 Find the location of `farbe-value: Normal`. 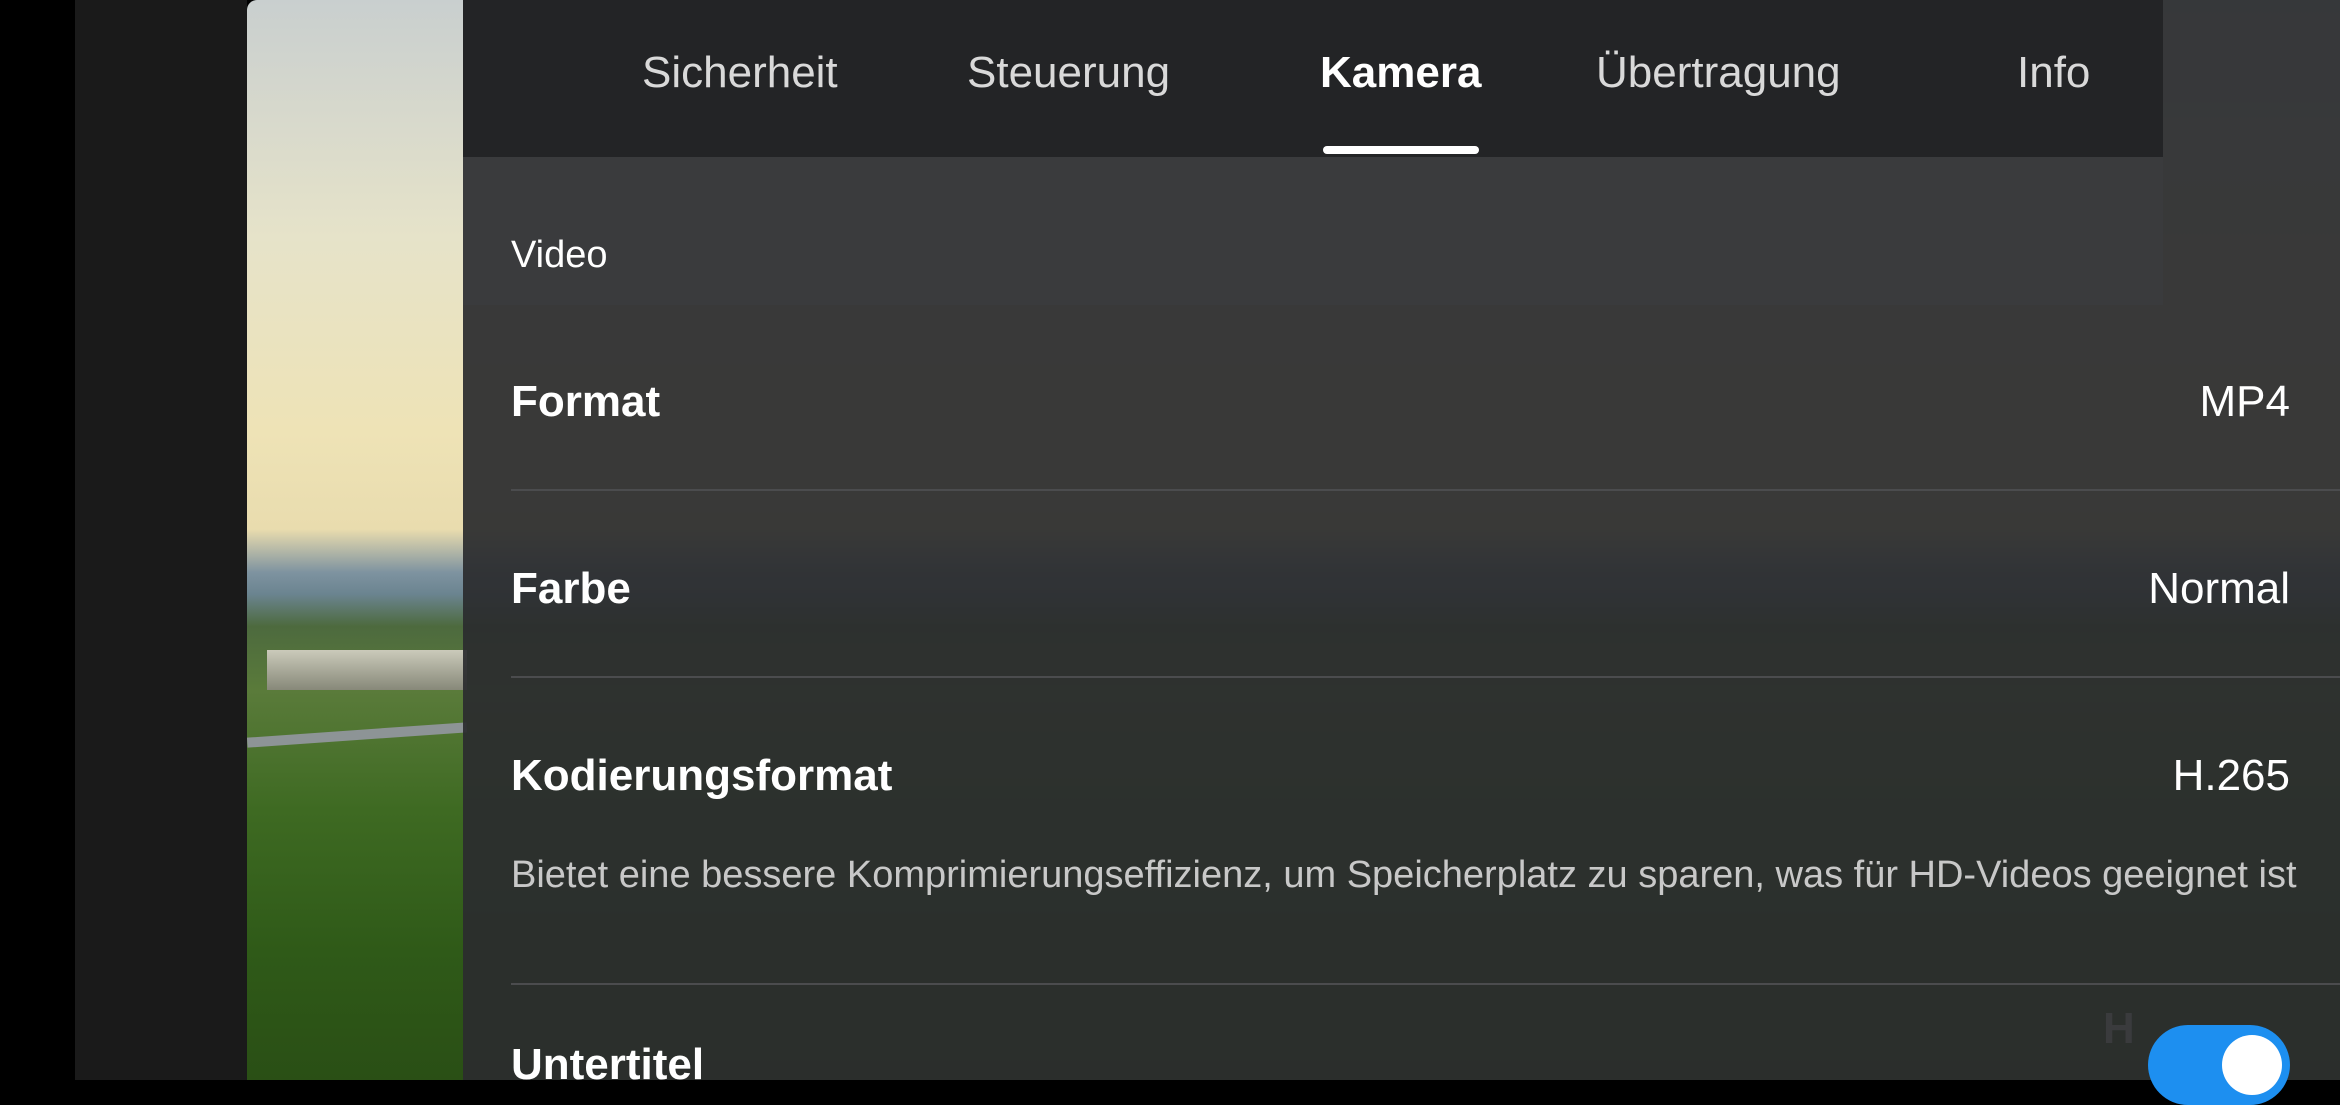

farbe-value: Normal is located at coordinates (2219, 589).